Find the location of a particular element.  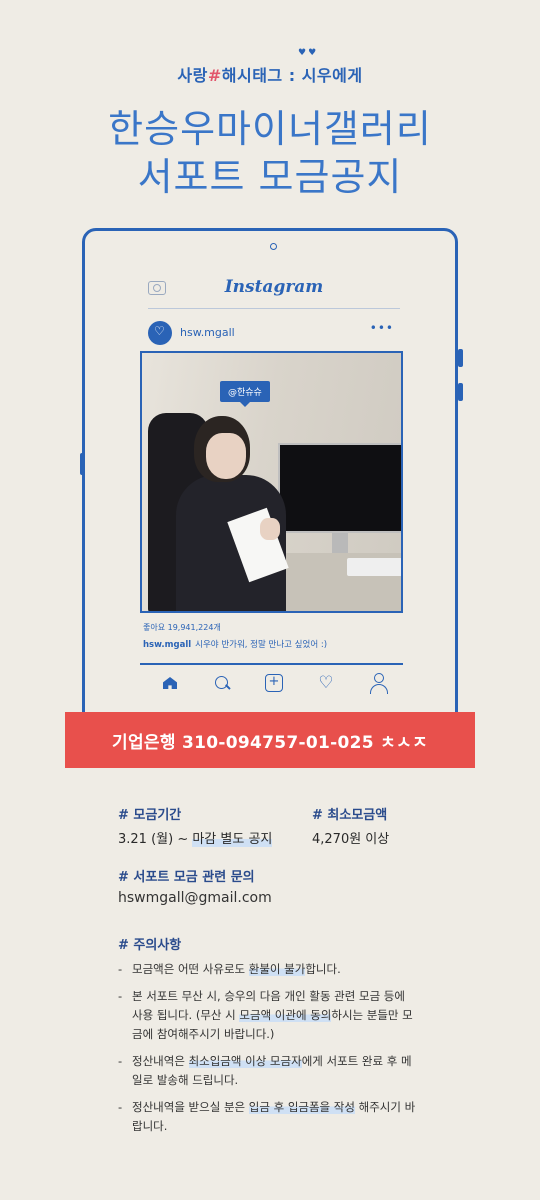

inquiry-email: hswmgall@gmail.com is located at coordinates (195, 898).